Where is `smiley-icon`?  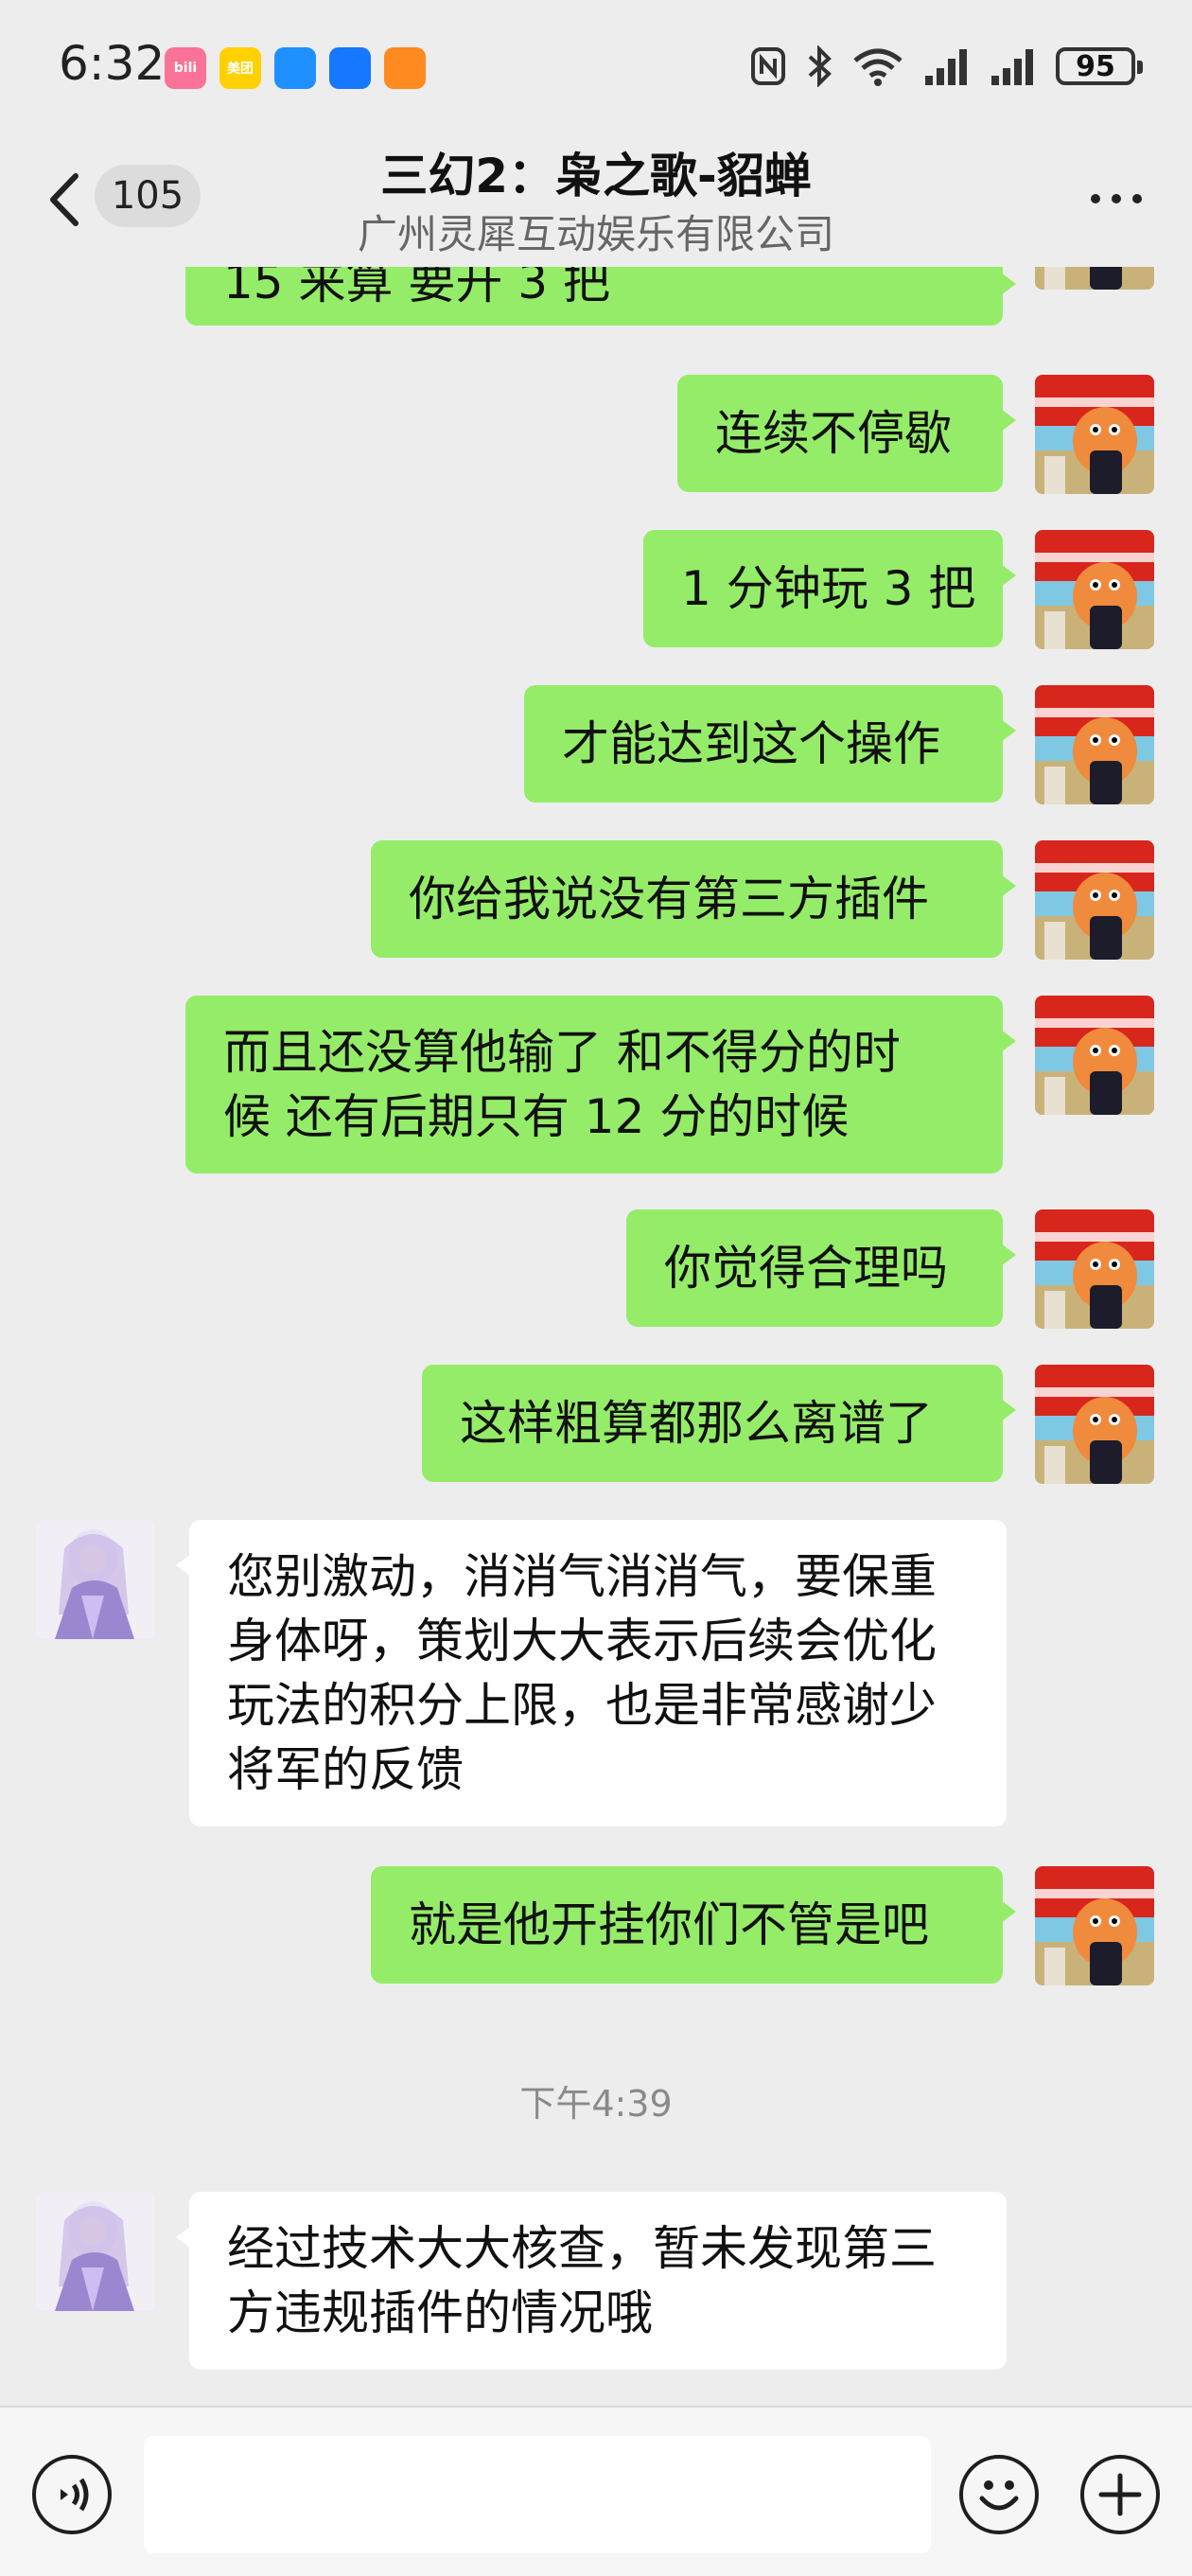 smiley-icon is located at coordinates (999, 2495).